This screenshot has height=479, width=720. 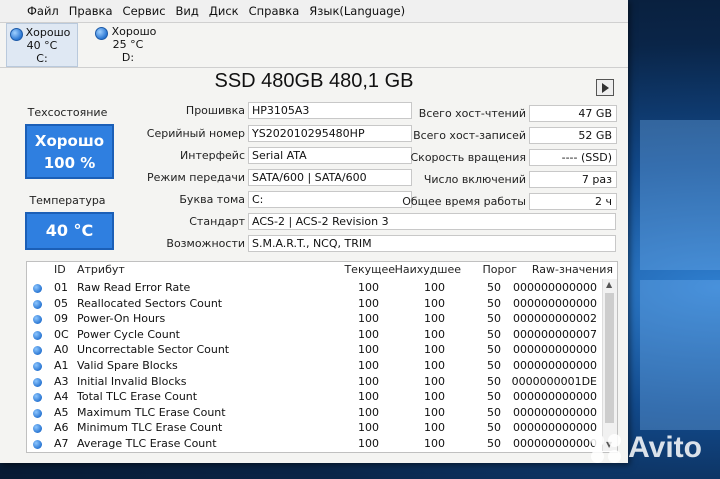 What do you see at coordinates (474, 179) in the screenshot?
I see `power-count-label: Число включений` at bounding box center [474, 179].